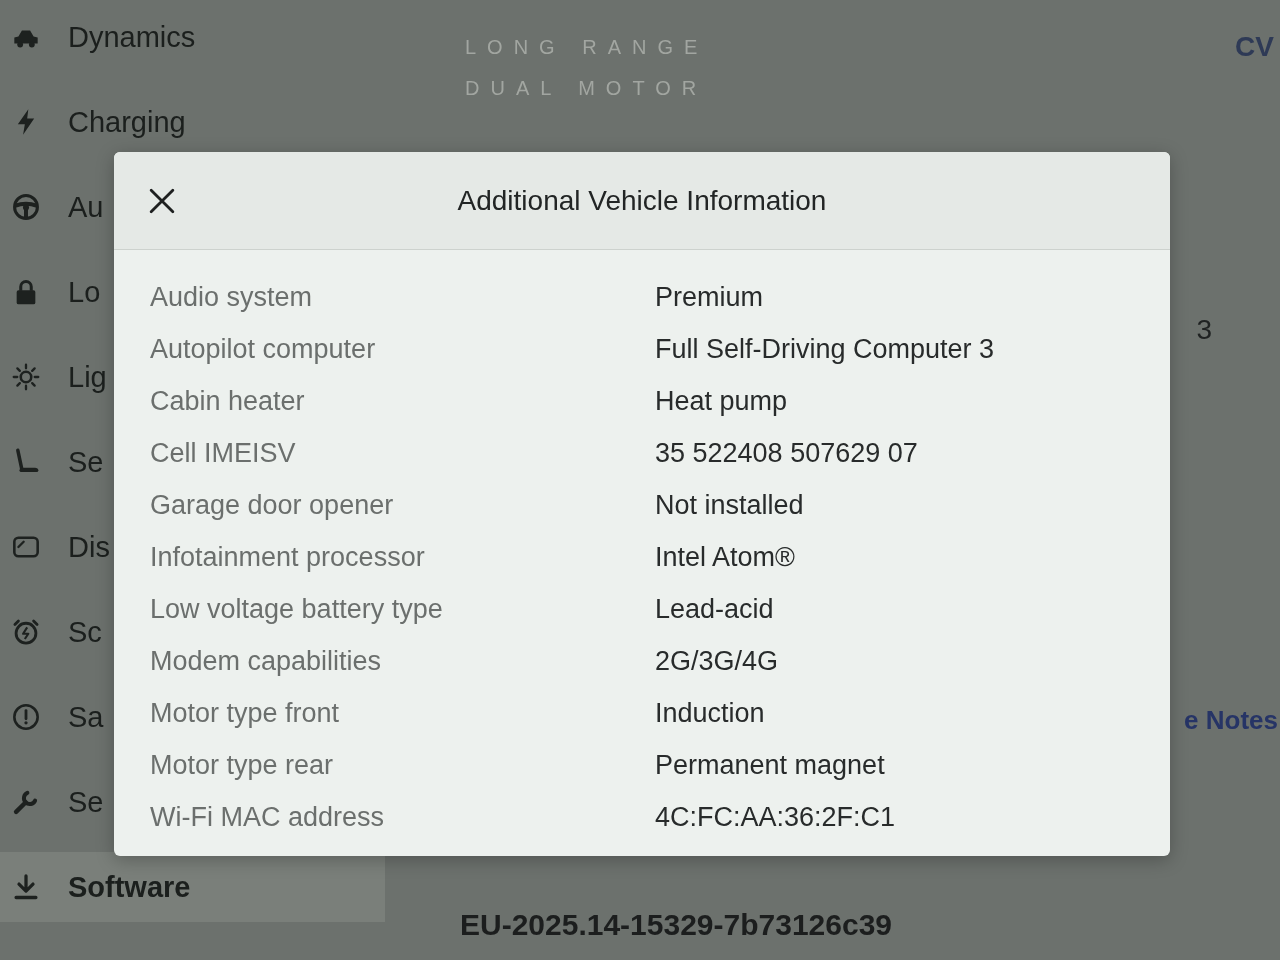 The width and height of the screenshot is (1280, 960). I want to click on info-label: Autopilot computer, so click(263, 349).